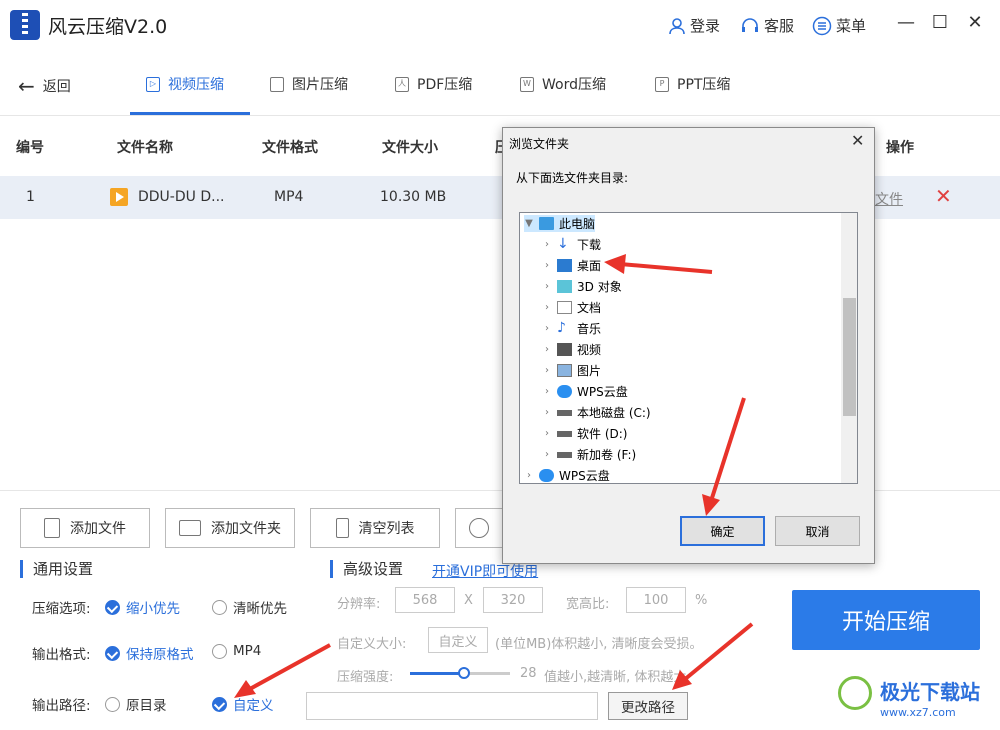  I want to click on tree-item-wps-cloud-root: › WPS云盘, so click(567, 475).